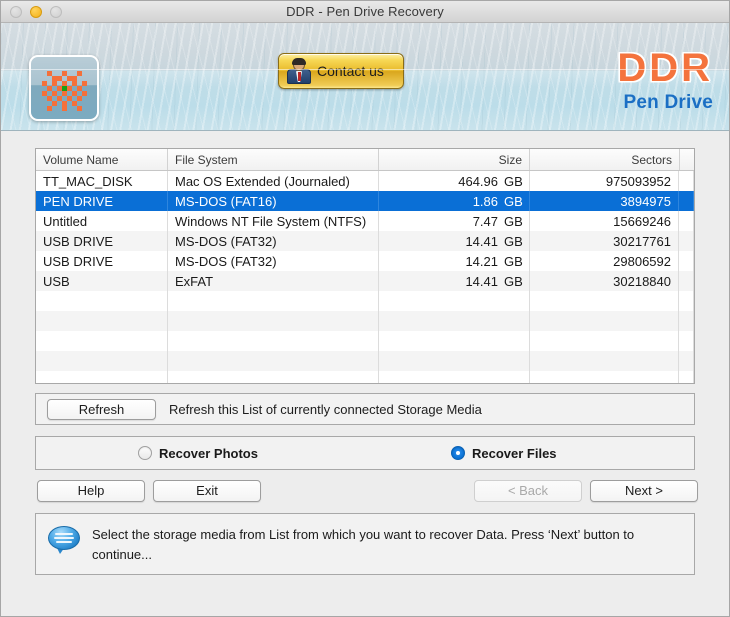 This screenshot has height=617, width=730. Describe the element at coordinates (604, 221) in the screenshot. I see `cell-sectors: 15669246` at that location.